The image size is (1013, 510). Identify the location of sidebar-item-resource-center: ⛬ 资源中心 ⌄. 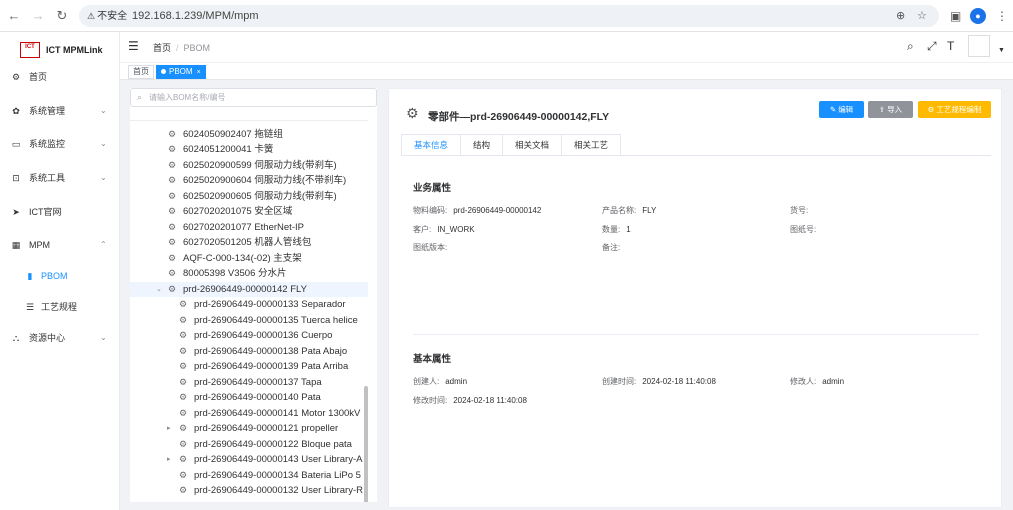
(60, 338).